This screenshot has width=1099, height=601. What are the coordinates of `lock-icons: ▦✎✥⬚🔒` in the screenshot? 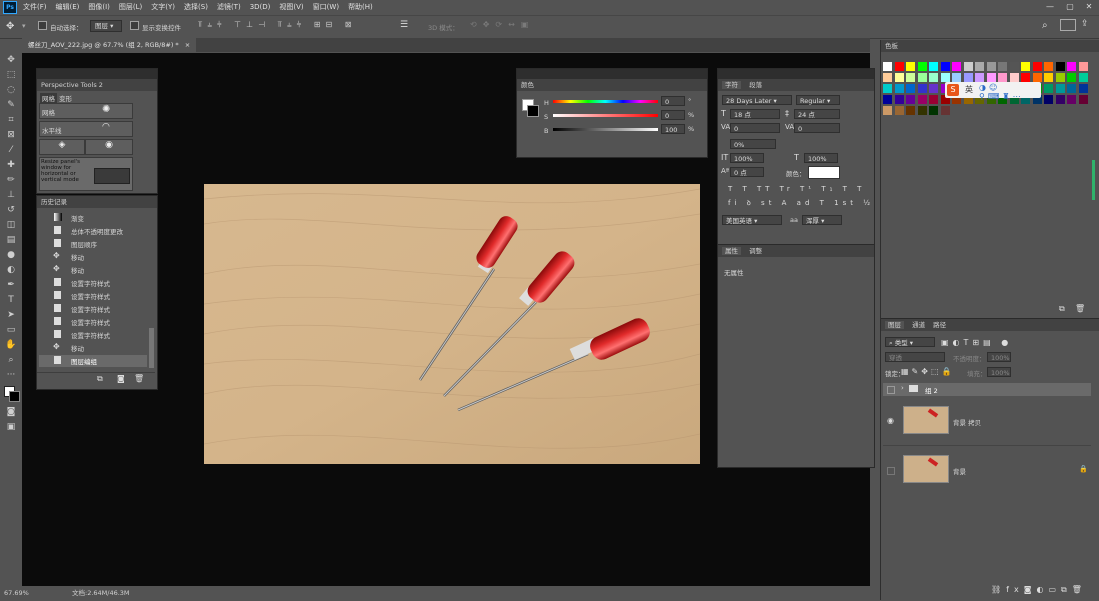 It's located at (927, 371).